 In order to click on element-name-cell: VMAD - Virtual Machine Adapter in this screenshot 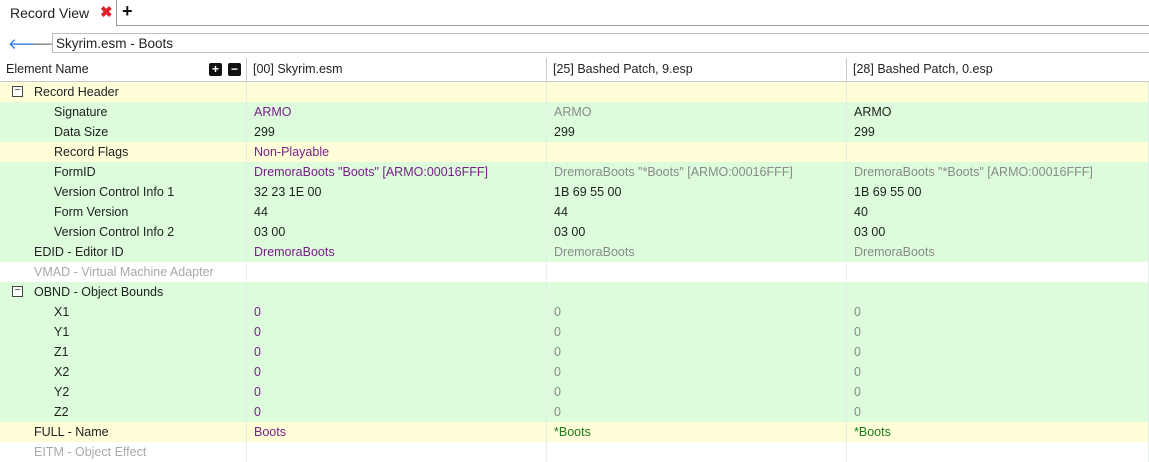, I will do `click(123, 272)`.